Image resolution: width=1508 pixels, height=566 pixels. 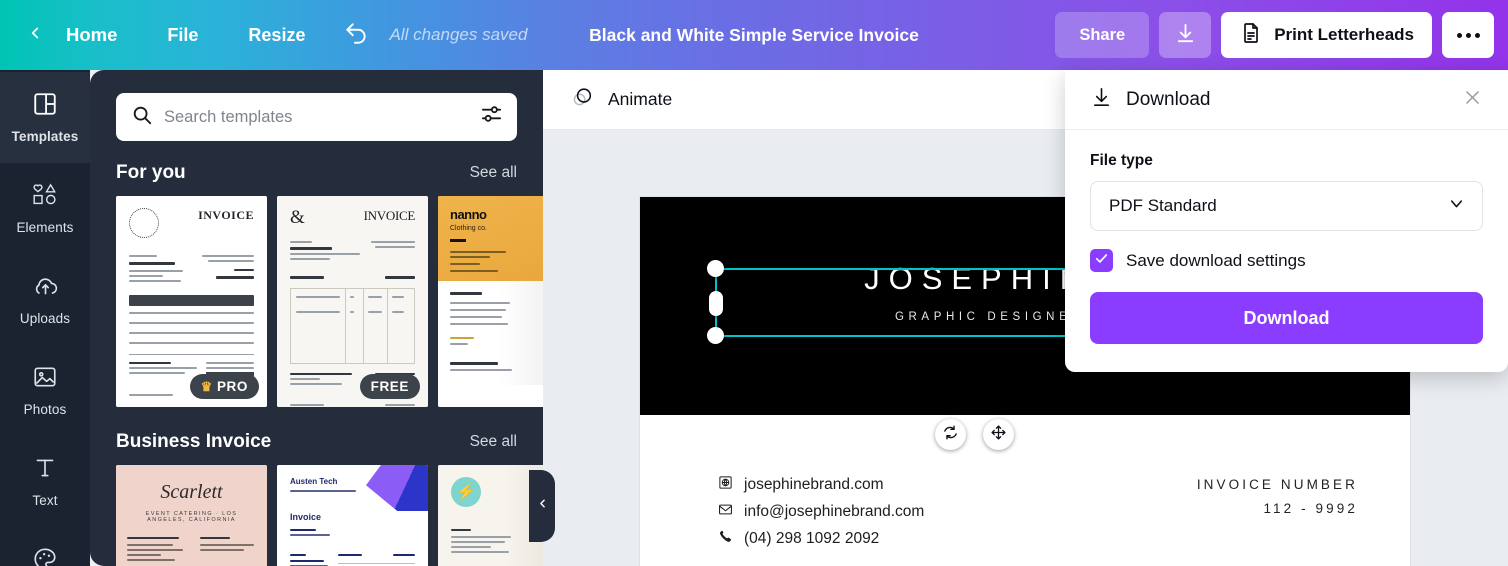 I want to click on sidebar-item-elements: Elements, so click(x=45, y=208).